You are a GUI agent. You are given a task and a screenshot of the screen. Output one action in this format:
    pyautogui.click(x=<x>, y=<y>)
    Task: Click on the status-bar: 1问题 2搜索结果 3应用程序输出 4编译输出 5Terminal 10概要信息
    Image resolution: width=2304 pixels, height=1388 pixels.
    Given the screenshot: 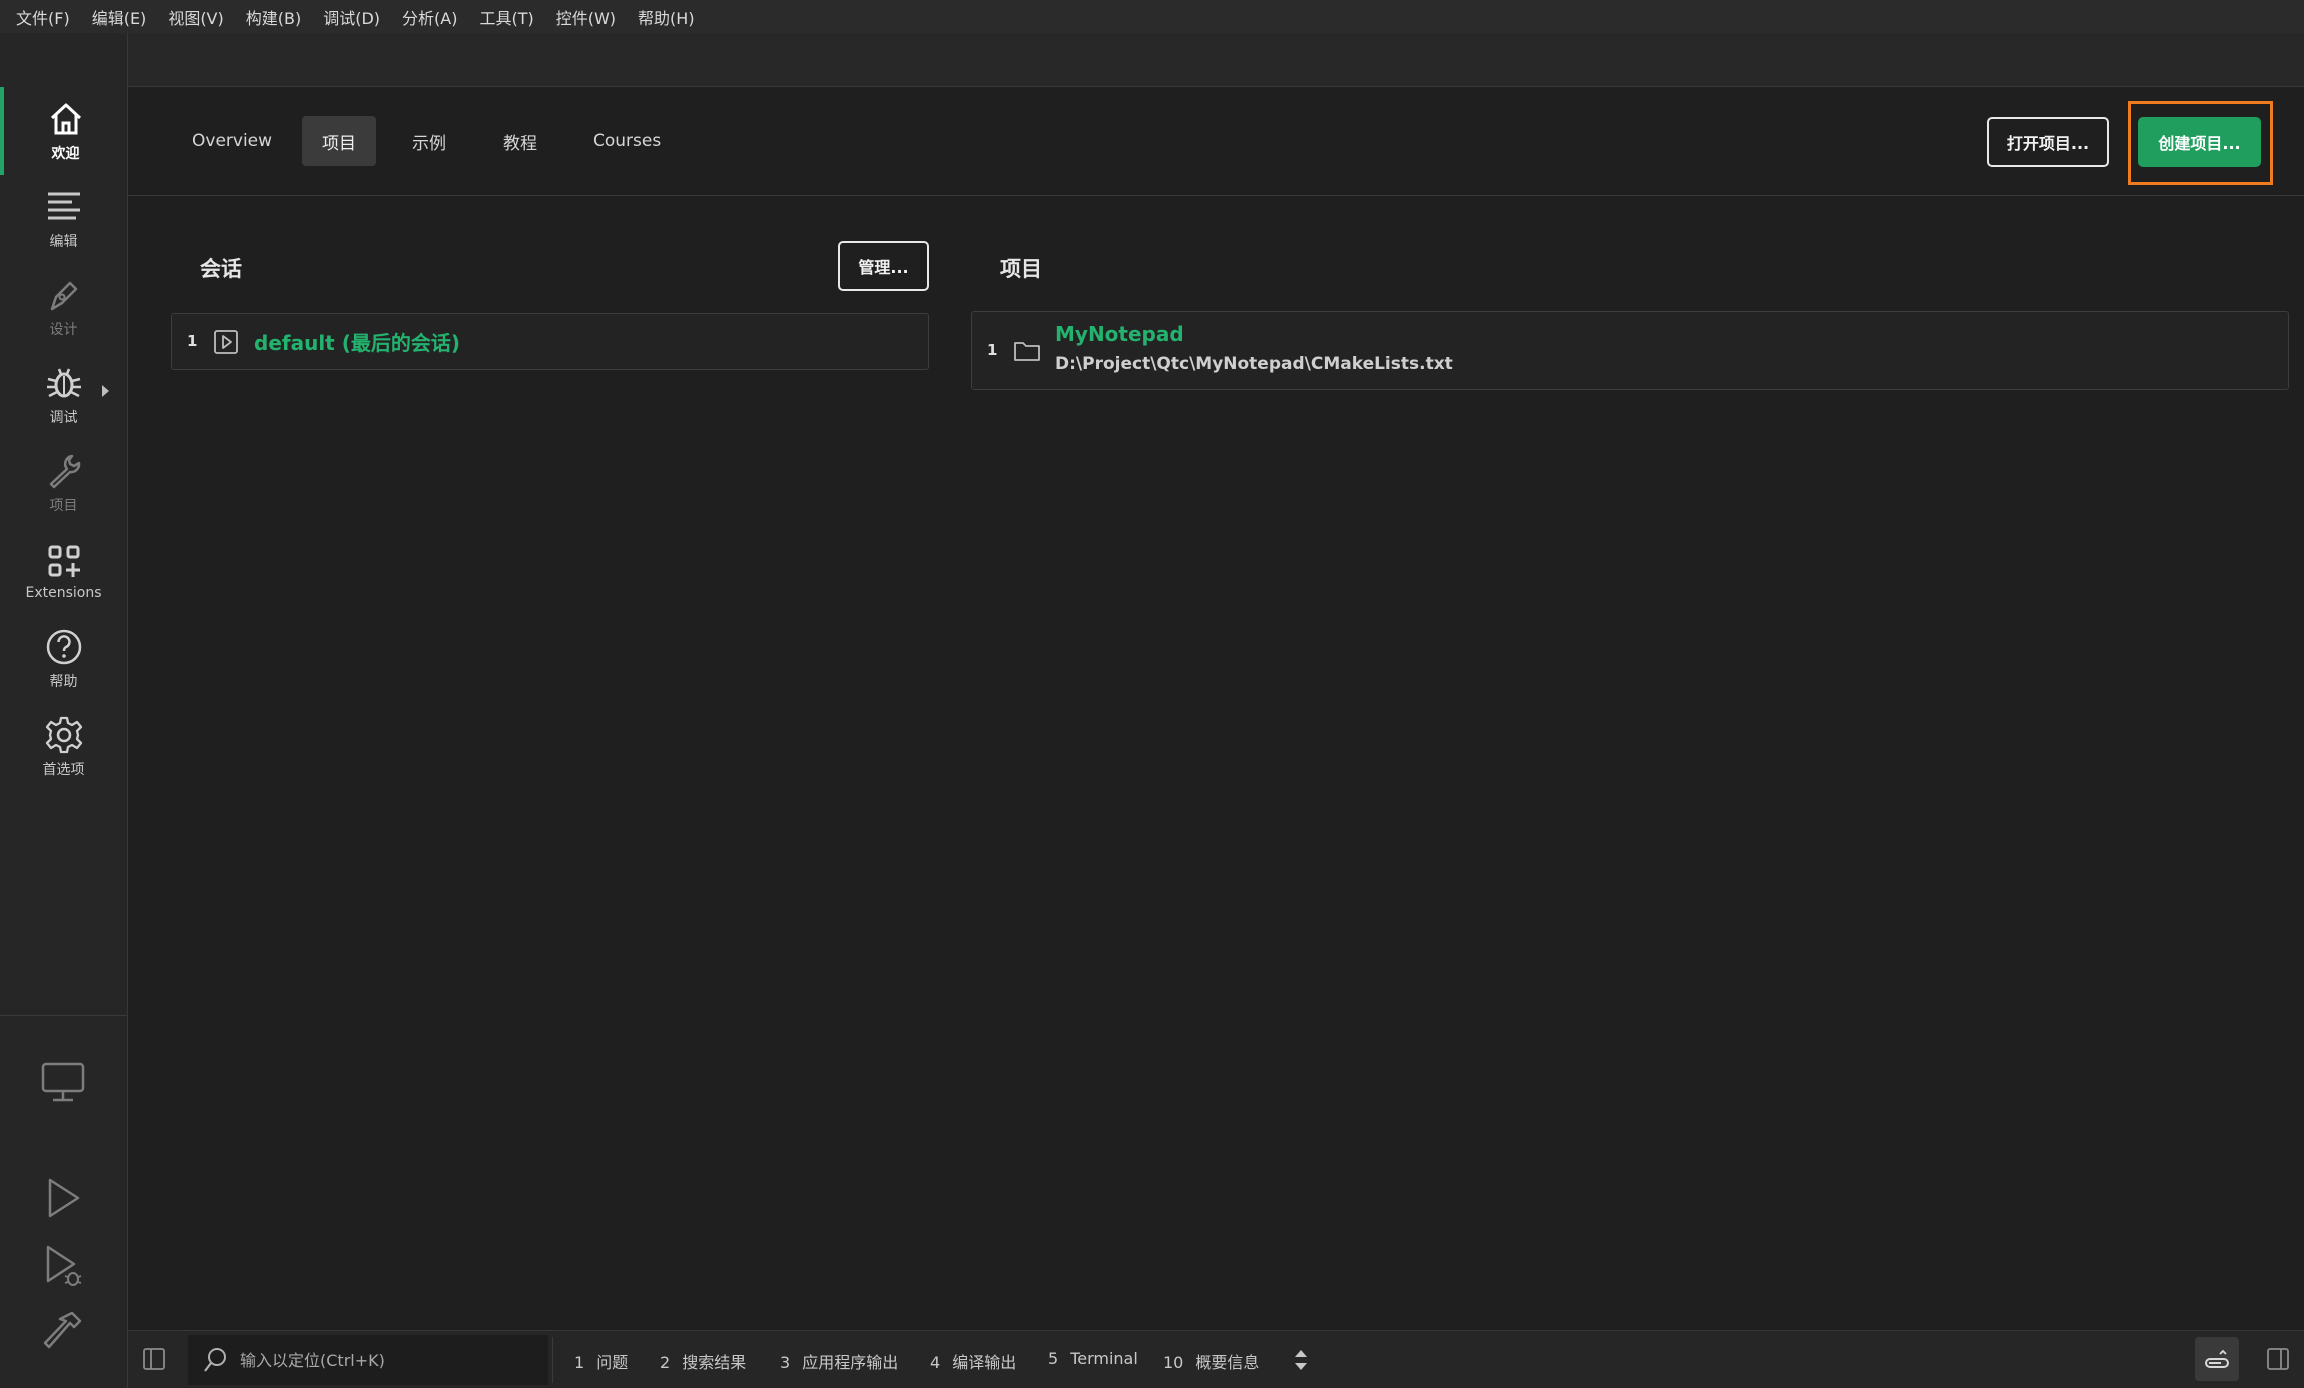 What is the action you would take?
    pyautogui.click(x=1216, y=1359)
    